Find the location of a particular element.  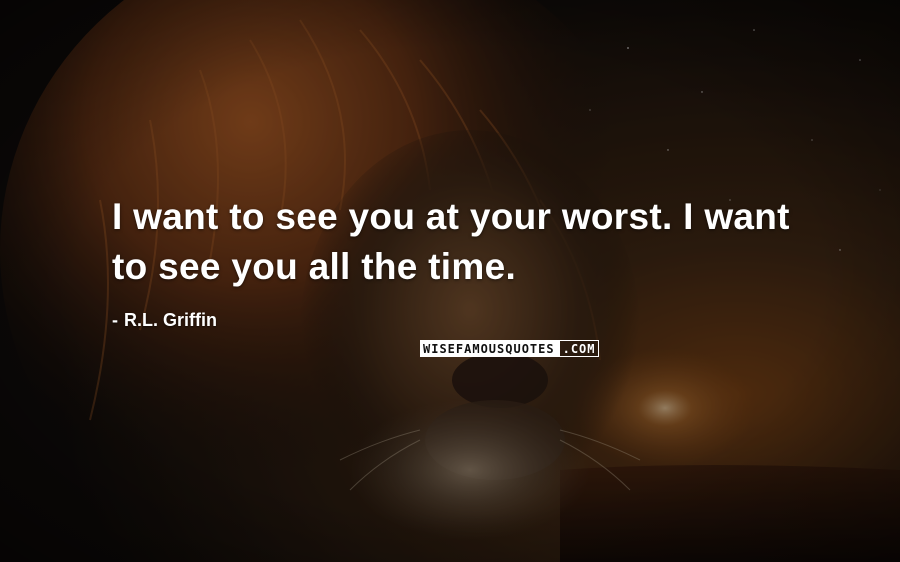

watermark-brand: WISEFAMOUSQUOTES is located at coordinates (489, 348).